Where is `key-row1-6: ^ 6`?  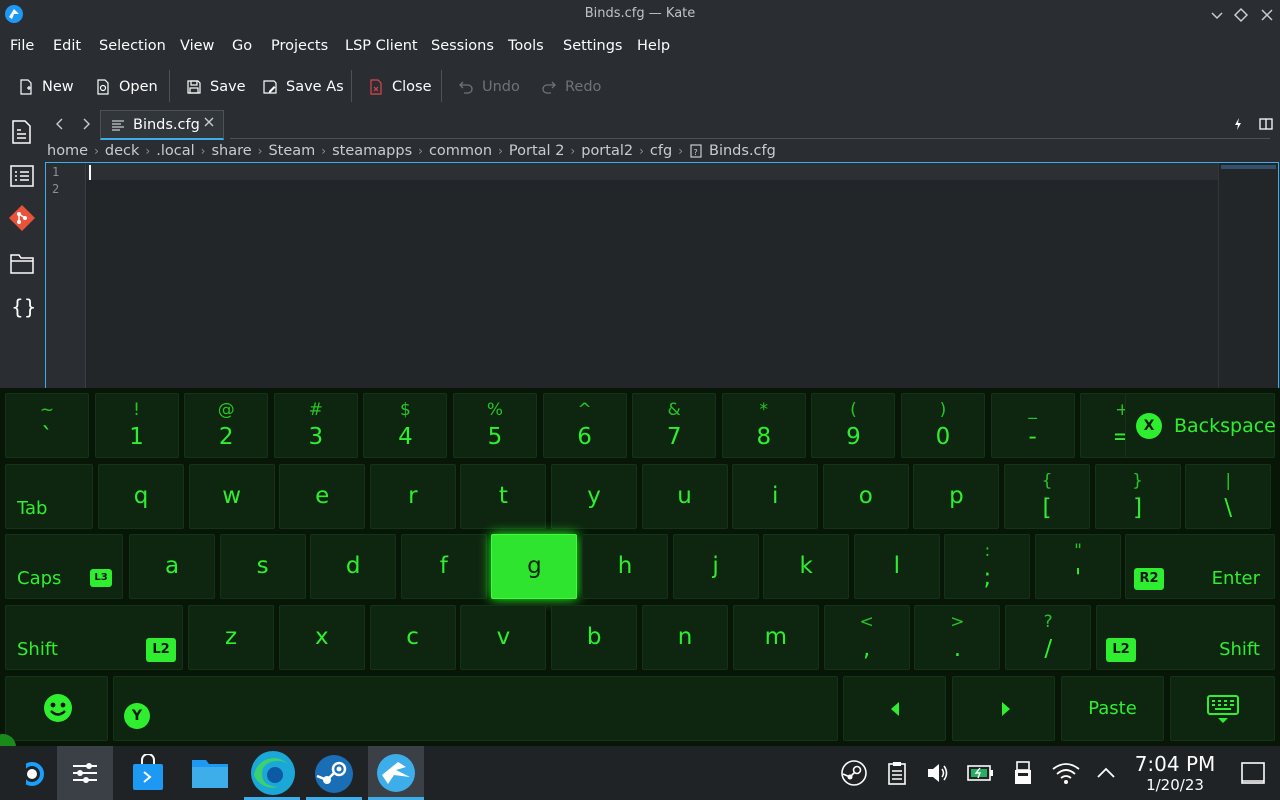 key-row1-6: ^ 6 is located at coordinates (584, 425).